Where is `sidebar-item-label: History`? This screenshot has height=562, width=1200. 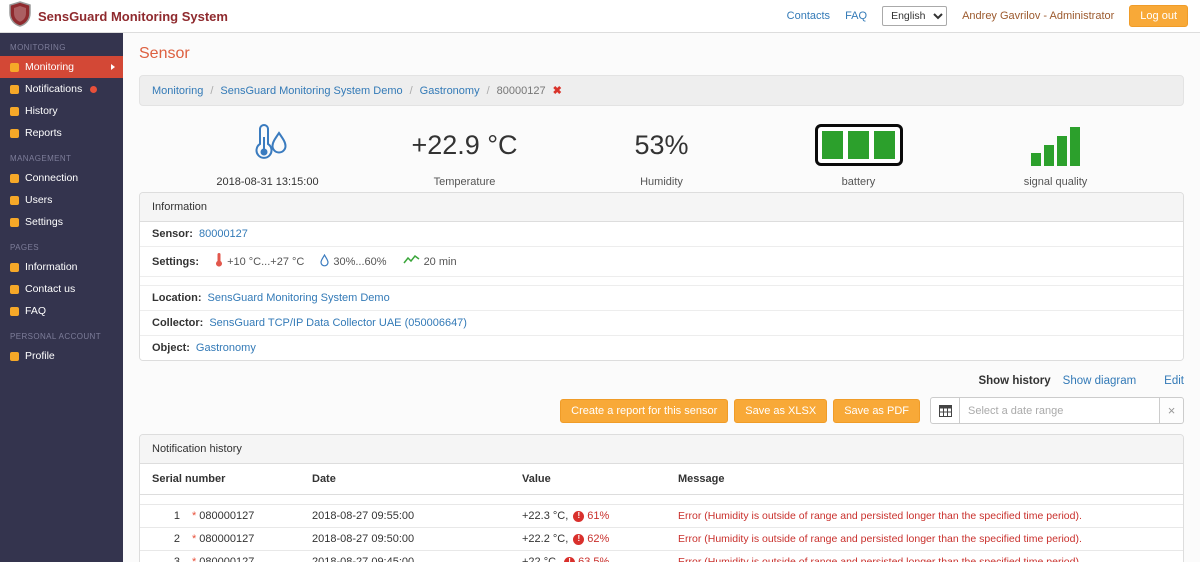
sidebar-item-label: History is located at coordinates (41, 111).